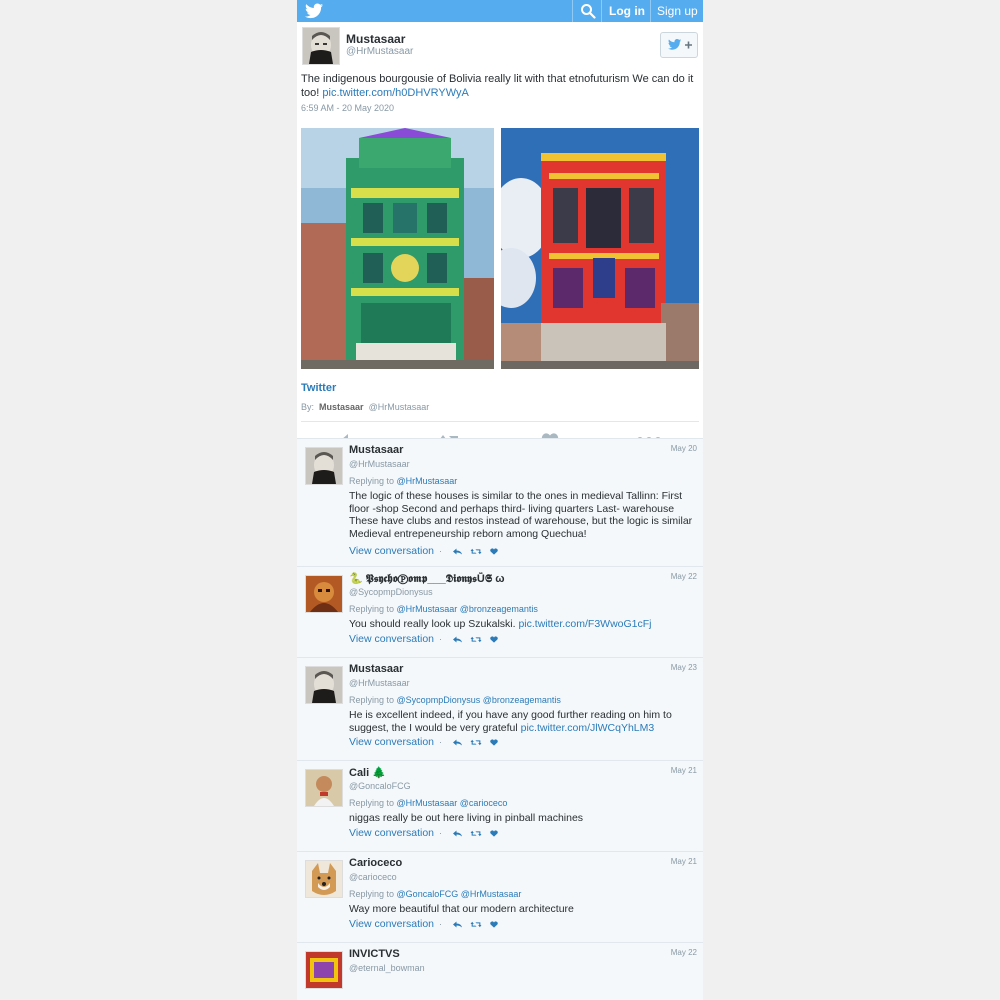 Image resolution: width=1000 pixels, height=1000 pixels. Describe the element at coordinates (341, 407) in the screenshot. I see `by-name: Mustasaar` at that location.